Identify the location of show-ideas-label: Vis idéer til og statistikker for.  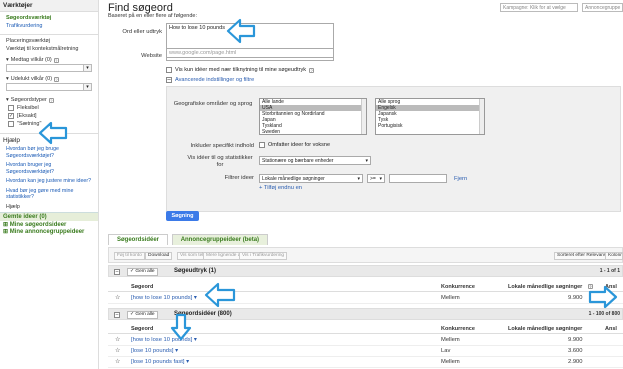
(220, 161).